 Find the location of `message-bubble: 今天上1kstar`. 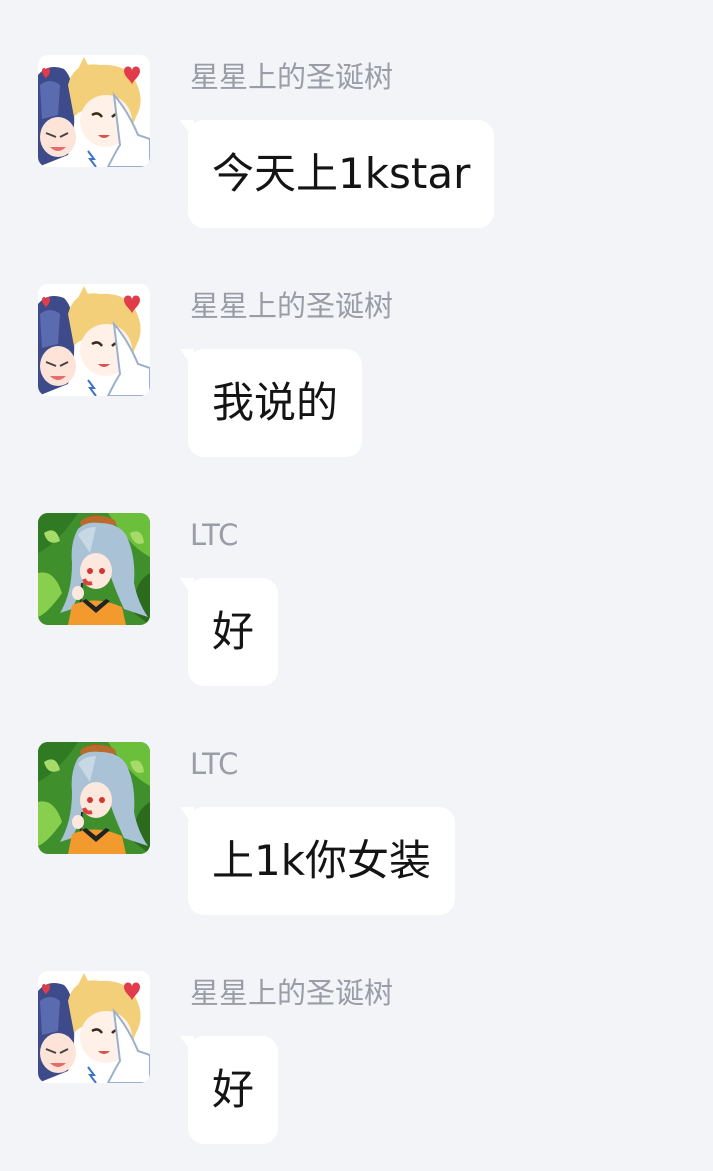

message-bubble: 今天上1kstar is located at coordinates (337, 174).